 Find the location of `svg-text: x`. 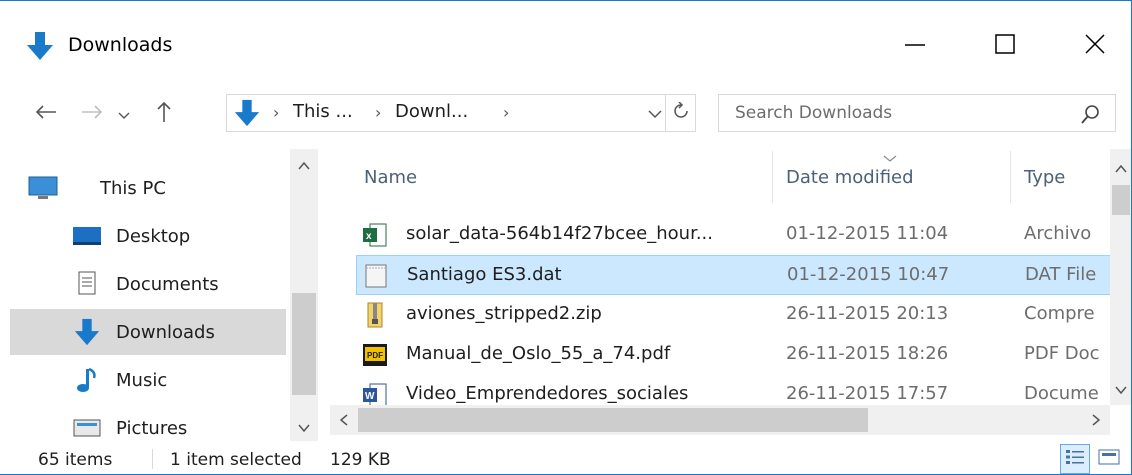

svg-text: x is located at coordinates (369, 236).